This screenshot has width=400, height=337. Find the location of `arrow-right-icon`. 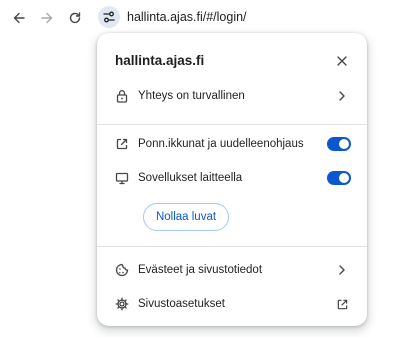

arrow-right-icon is located at coordinates (47, 18).